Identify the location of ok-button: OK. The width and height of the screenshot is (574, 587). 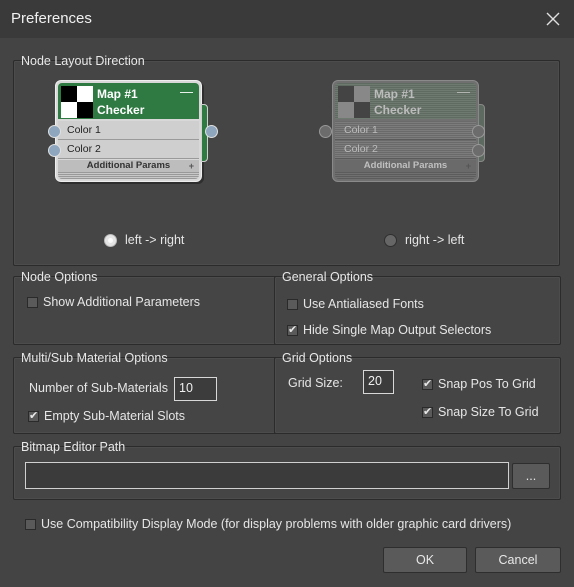
(425, 560).